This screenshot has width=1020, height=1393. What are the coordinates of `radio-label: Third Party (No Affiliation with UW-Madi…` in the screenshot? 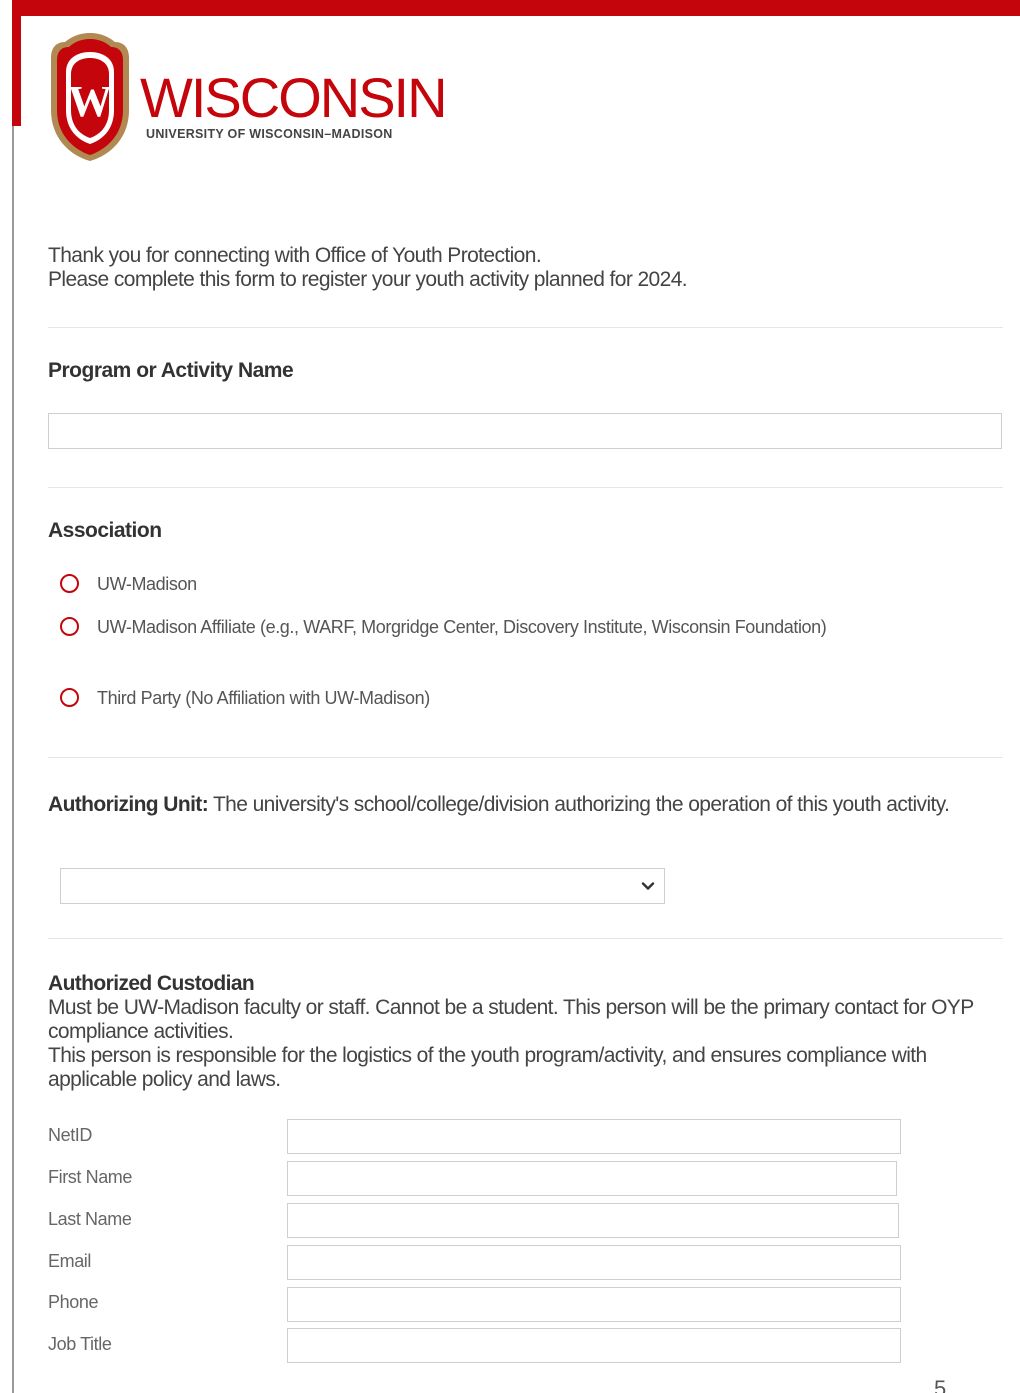 It's located at (263, 698).